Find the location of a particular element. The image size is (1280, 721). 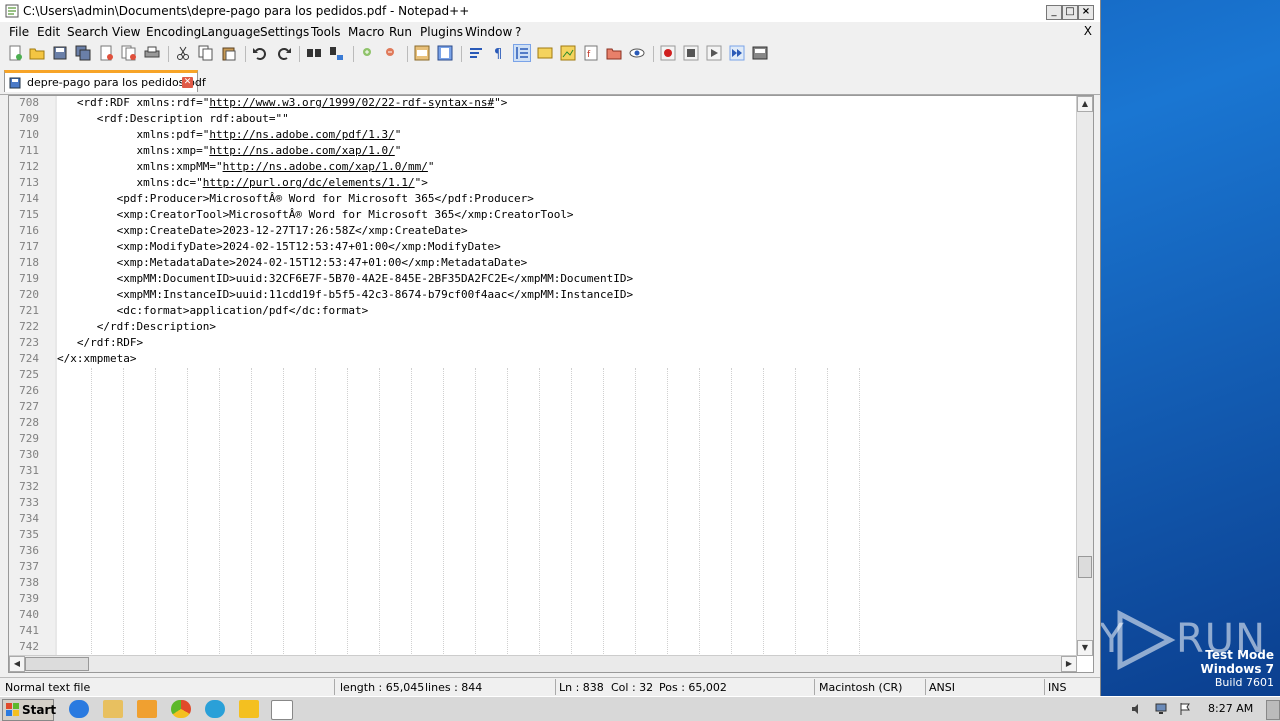

save-macro-icon is located at coordinates (760, 53).